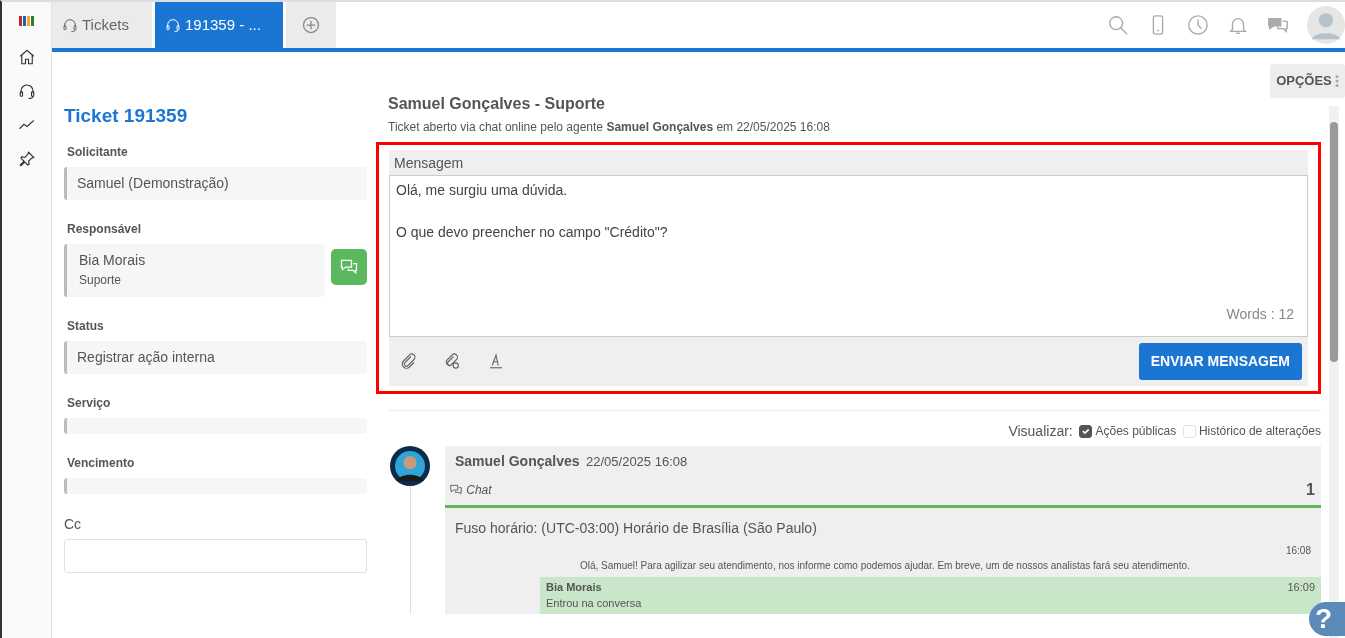 This screenshot has width=1345, height=638. Describe the element at coordinates (497, 103) in the screenshot. I see `conversation-title: Samuel Gonçalves - Suporte` at that location.